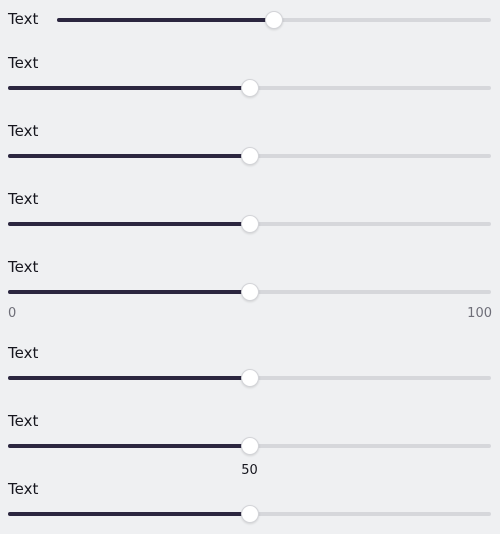  Describe the element at coordinates (249, 470) in the screenshot. I see `slider-value-label: 50` at that location.